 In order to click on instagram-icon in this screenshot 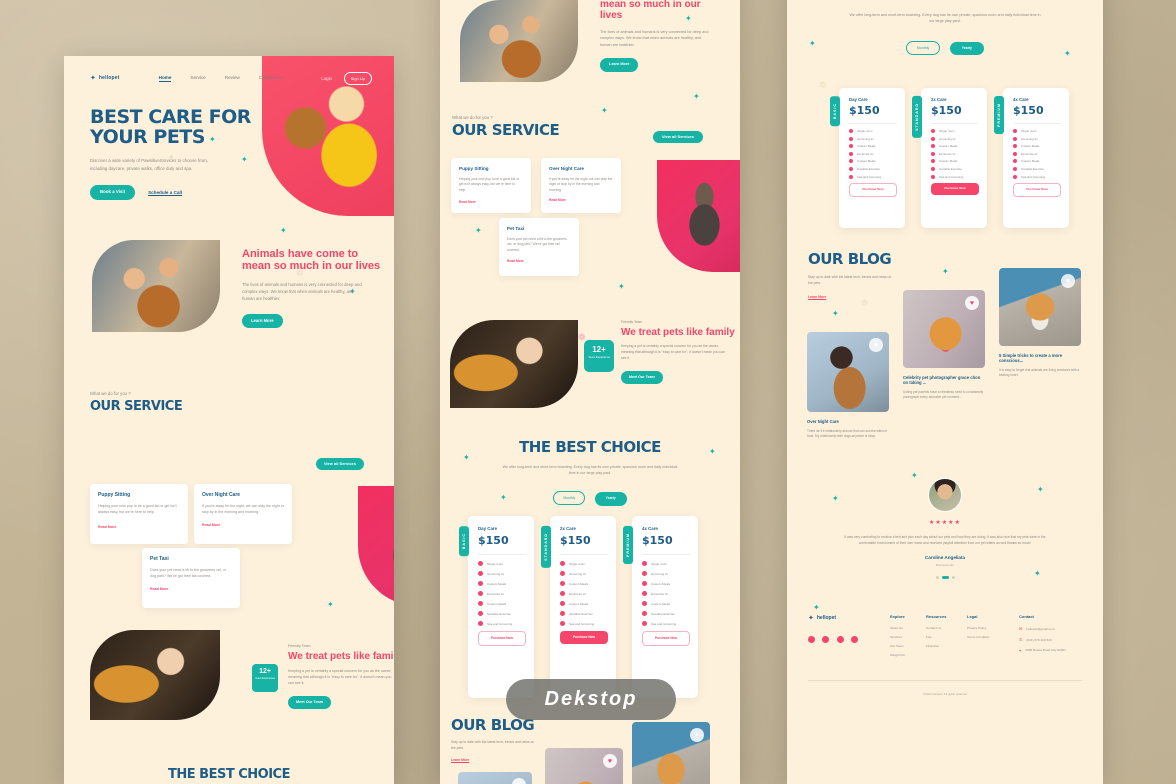, I will do `click(840, 639)`.